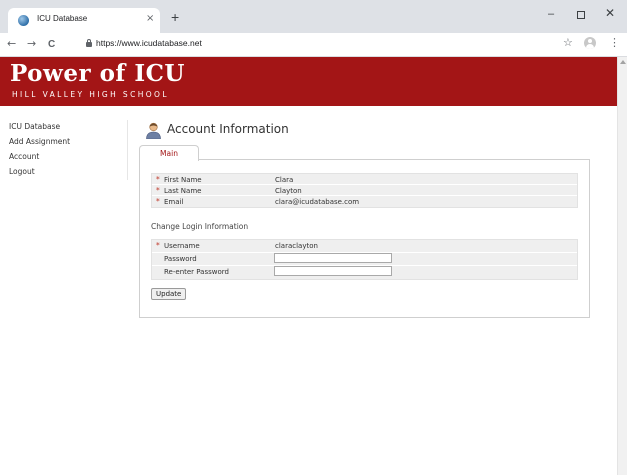 The image size is (627, 475). What do you see at coordinates (153, 130) in the screenshot?
I see `user-account-icon` at bounding box center [153, 130].